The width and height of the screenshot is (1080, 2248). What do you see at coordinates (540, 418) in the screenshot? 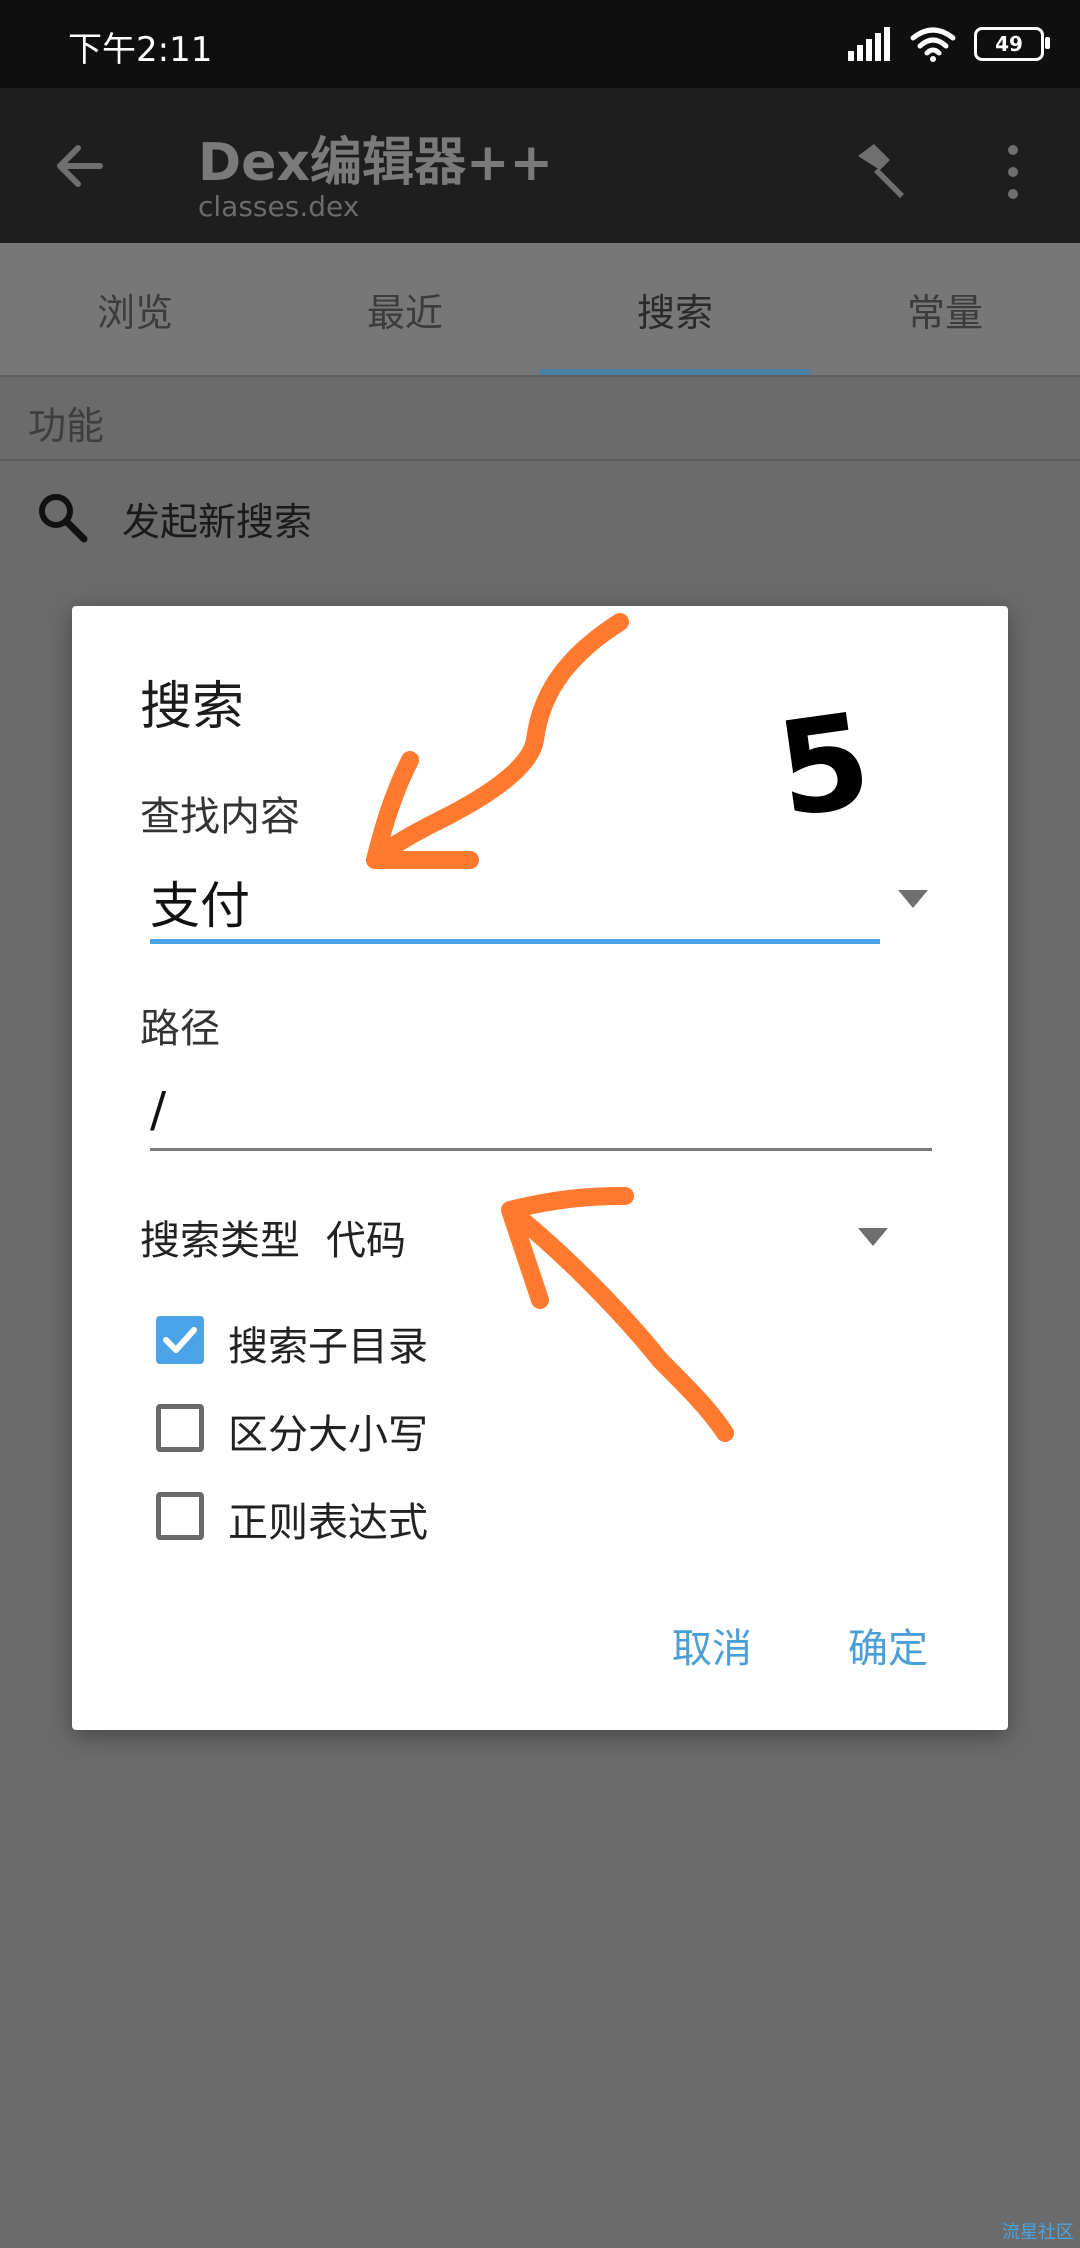
I see `section-header: 功能` at bounding box center [540, 418].